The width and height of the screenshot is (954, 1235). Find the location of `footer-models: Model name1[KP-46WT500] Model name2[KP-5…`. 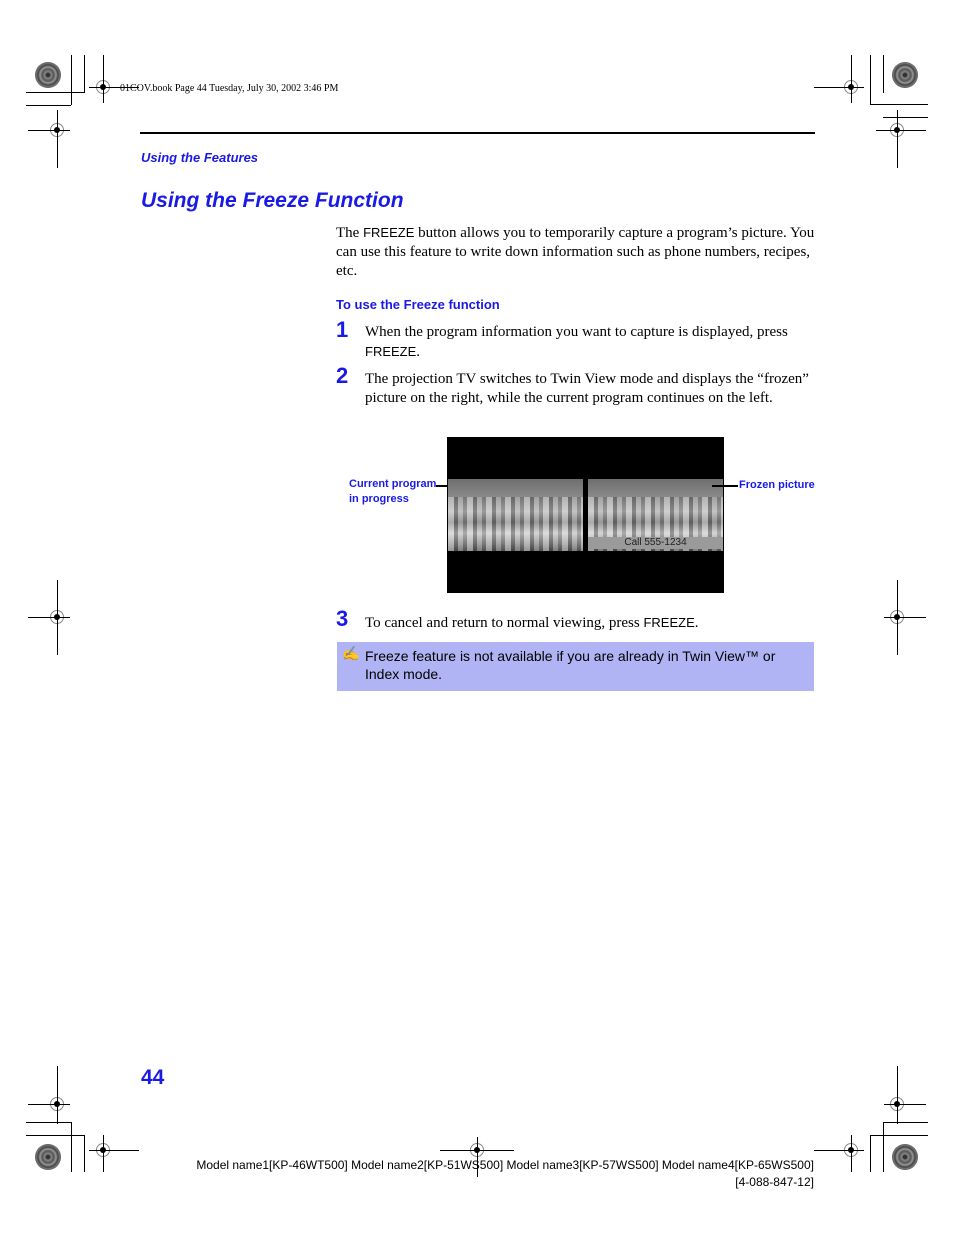

footer-models: Model name1[KP-46WT500] Model name2[KP-5… is located at coordinates (505, 1165).